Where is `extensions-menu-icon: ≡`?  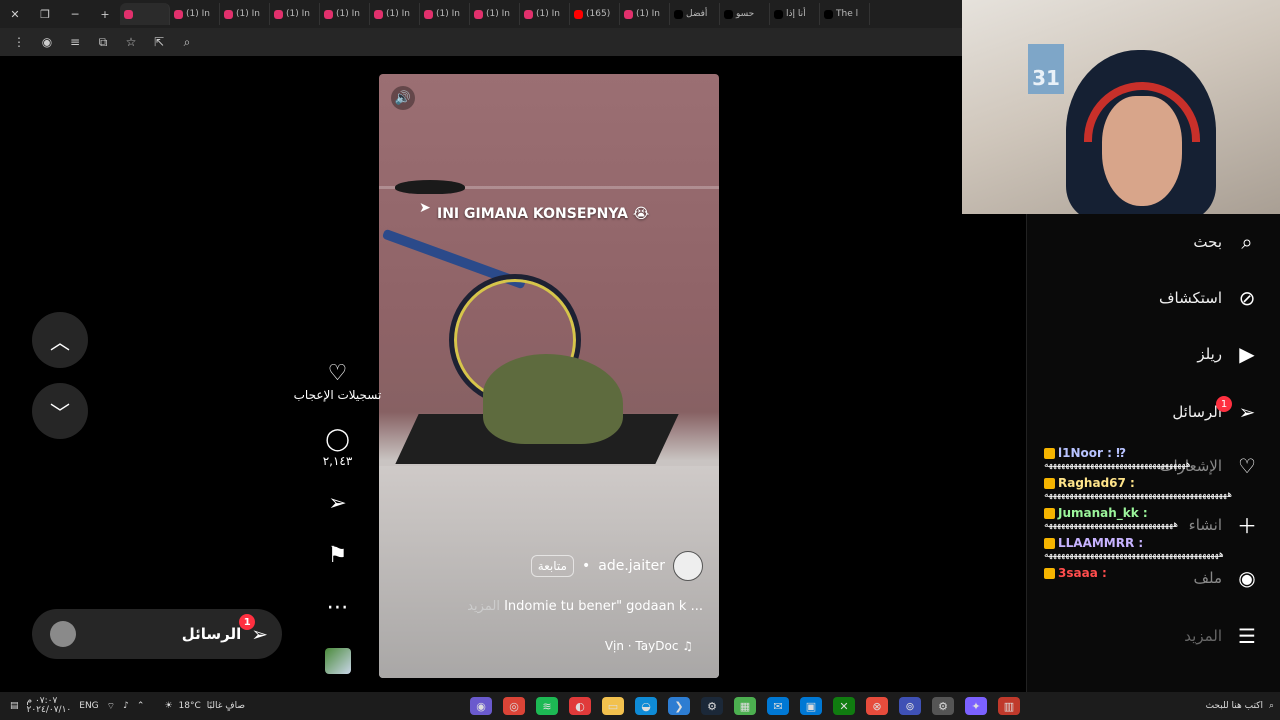 extensions-menu-icon: ≡ is located at coordinates (75, 42).